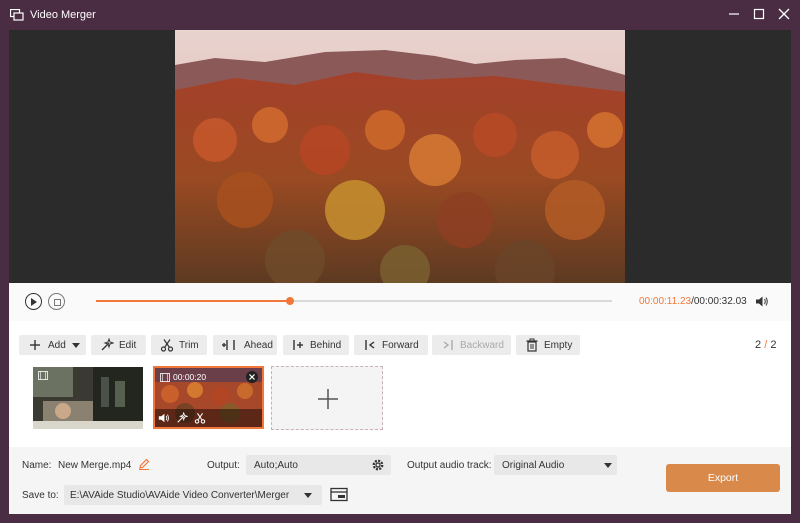 Image resolution: width=800 pixels, height=523 pixels. I want to click on clip-count: 2 / 2, so click(765, 345).